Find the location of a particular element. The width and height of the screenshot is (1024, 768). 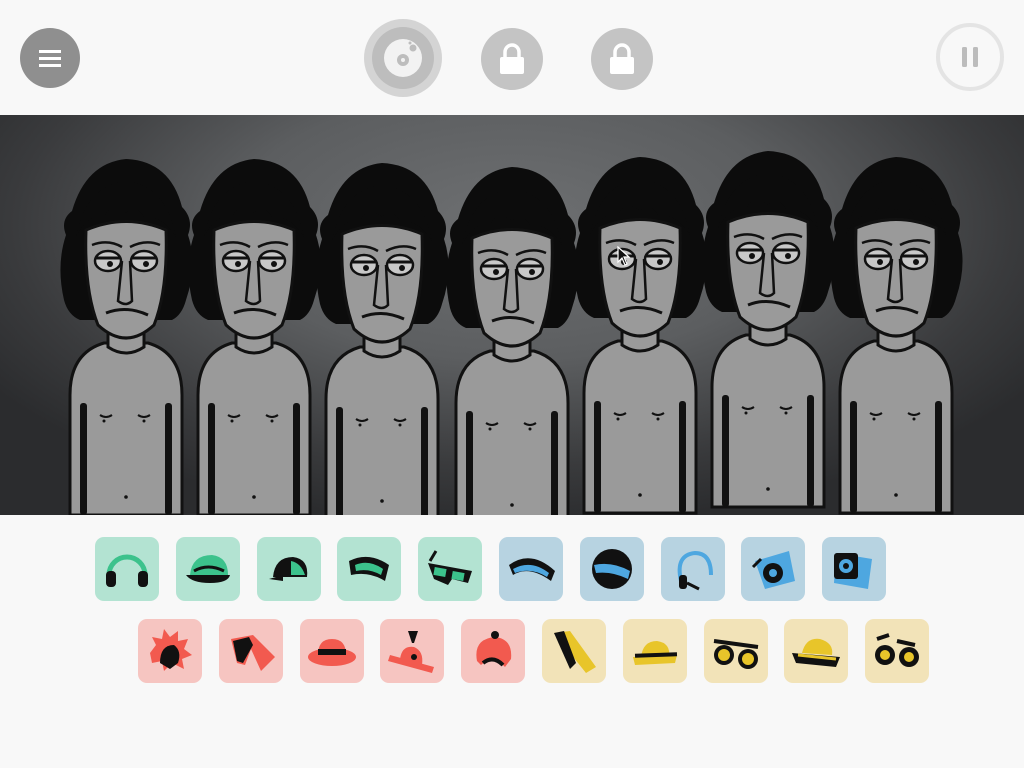

beanie-icon is located at coordinates (494, 649).